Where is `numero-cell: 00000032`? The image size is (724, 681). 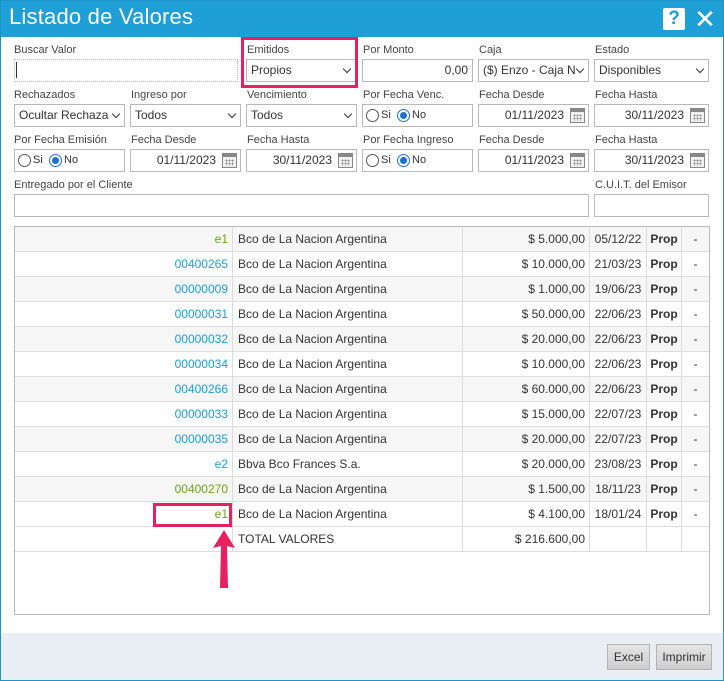
numero-cell: 00000032 is located at coordinates (124, 339).